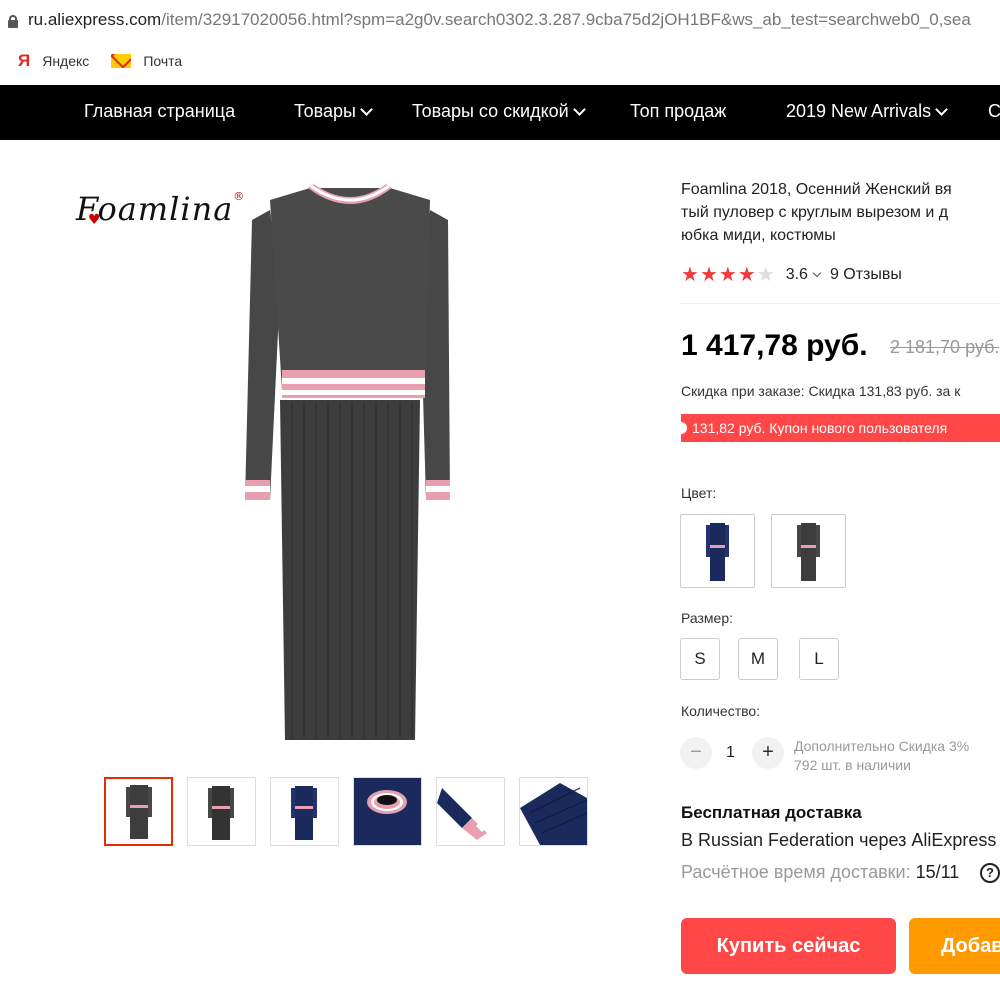 This screenshot has height=1000, width=1000. I want to click on bookmarks-bar: Я Яндекс Почта, so click(500, 61).